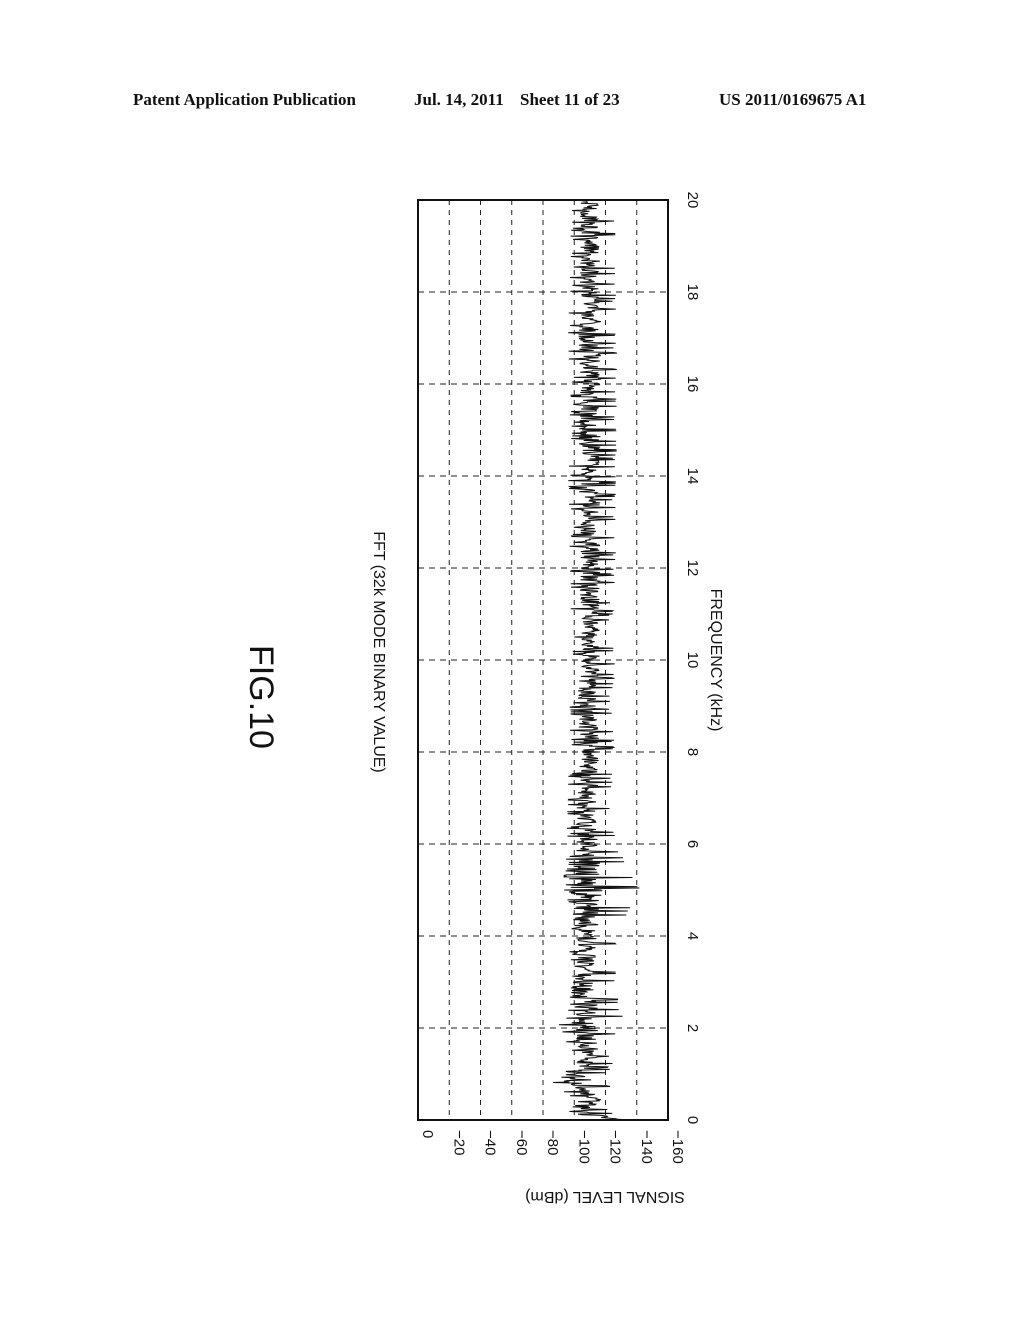 This screenshot has height=1320, width=1024. I want to click on y-tick-label: −160, so click(677, 1147).